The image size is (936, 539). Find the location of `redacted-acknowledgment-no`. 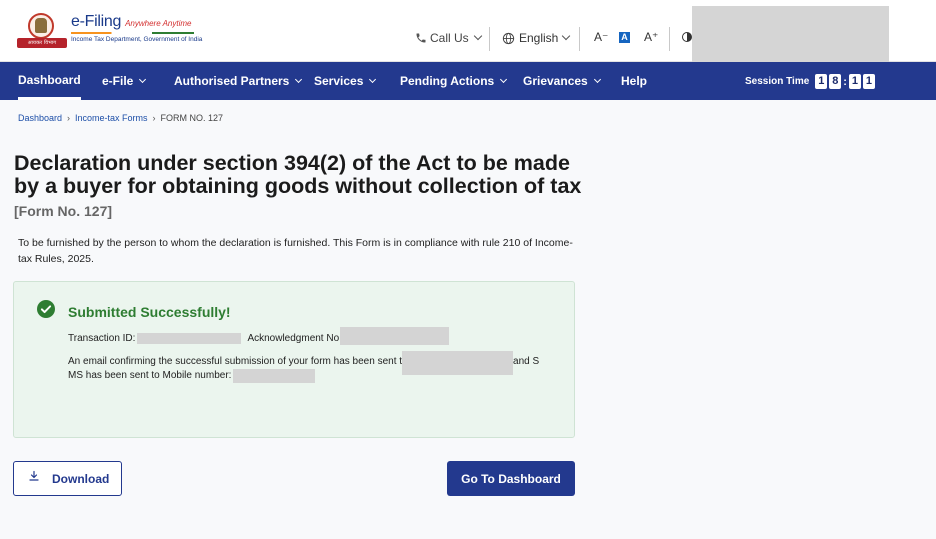

redacted-acknowledgment-no is located at coordinates (395, 336).